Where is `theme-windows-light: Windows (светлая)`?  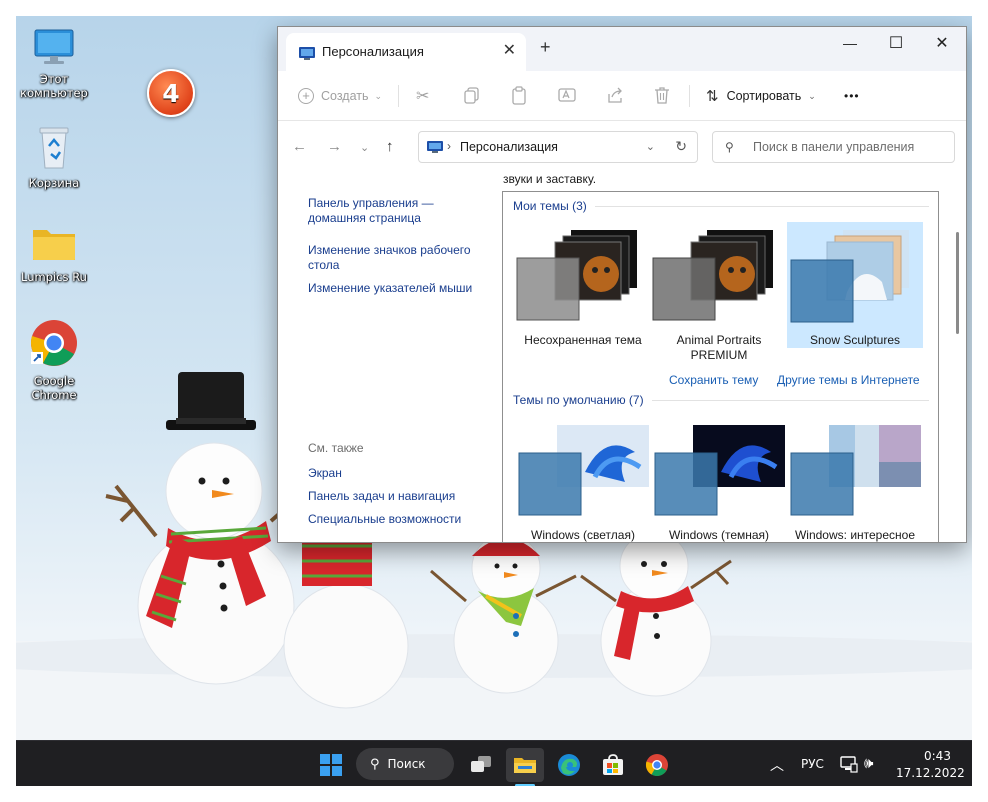
theme-windows-light: Windows (светлая) is located at coordinates (583, 479).